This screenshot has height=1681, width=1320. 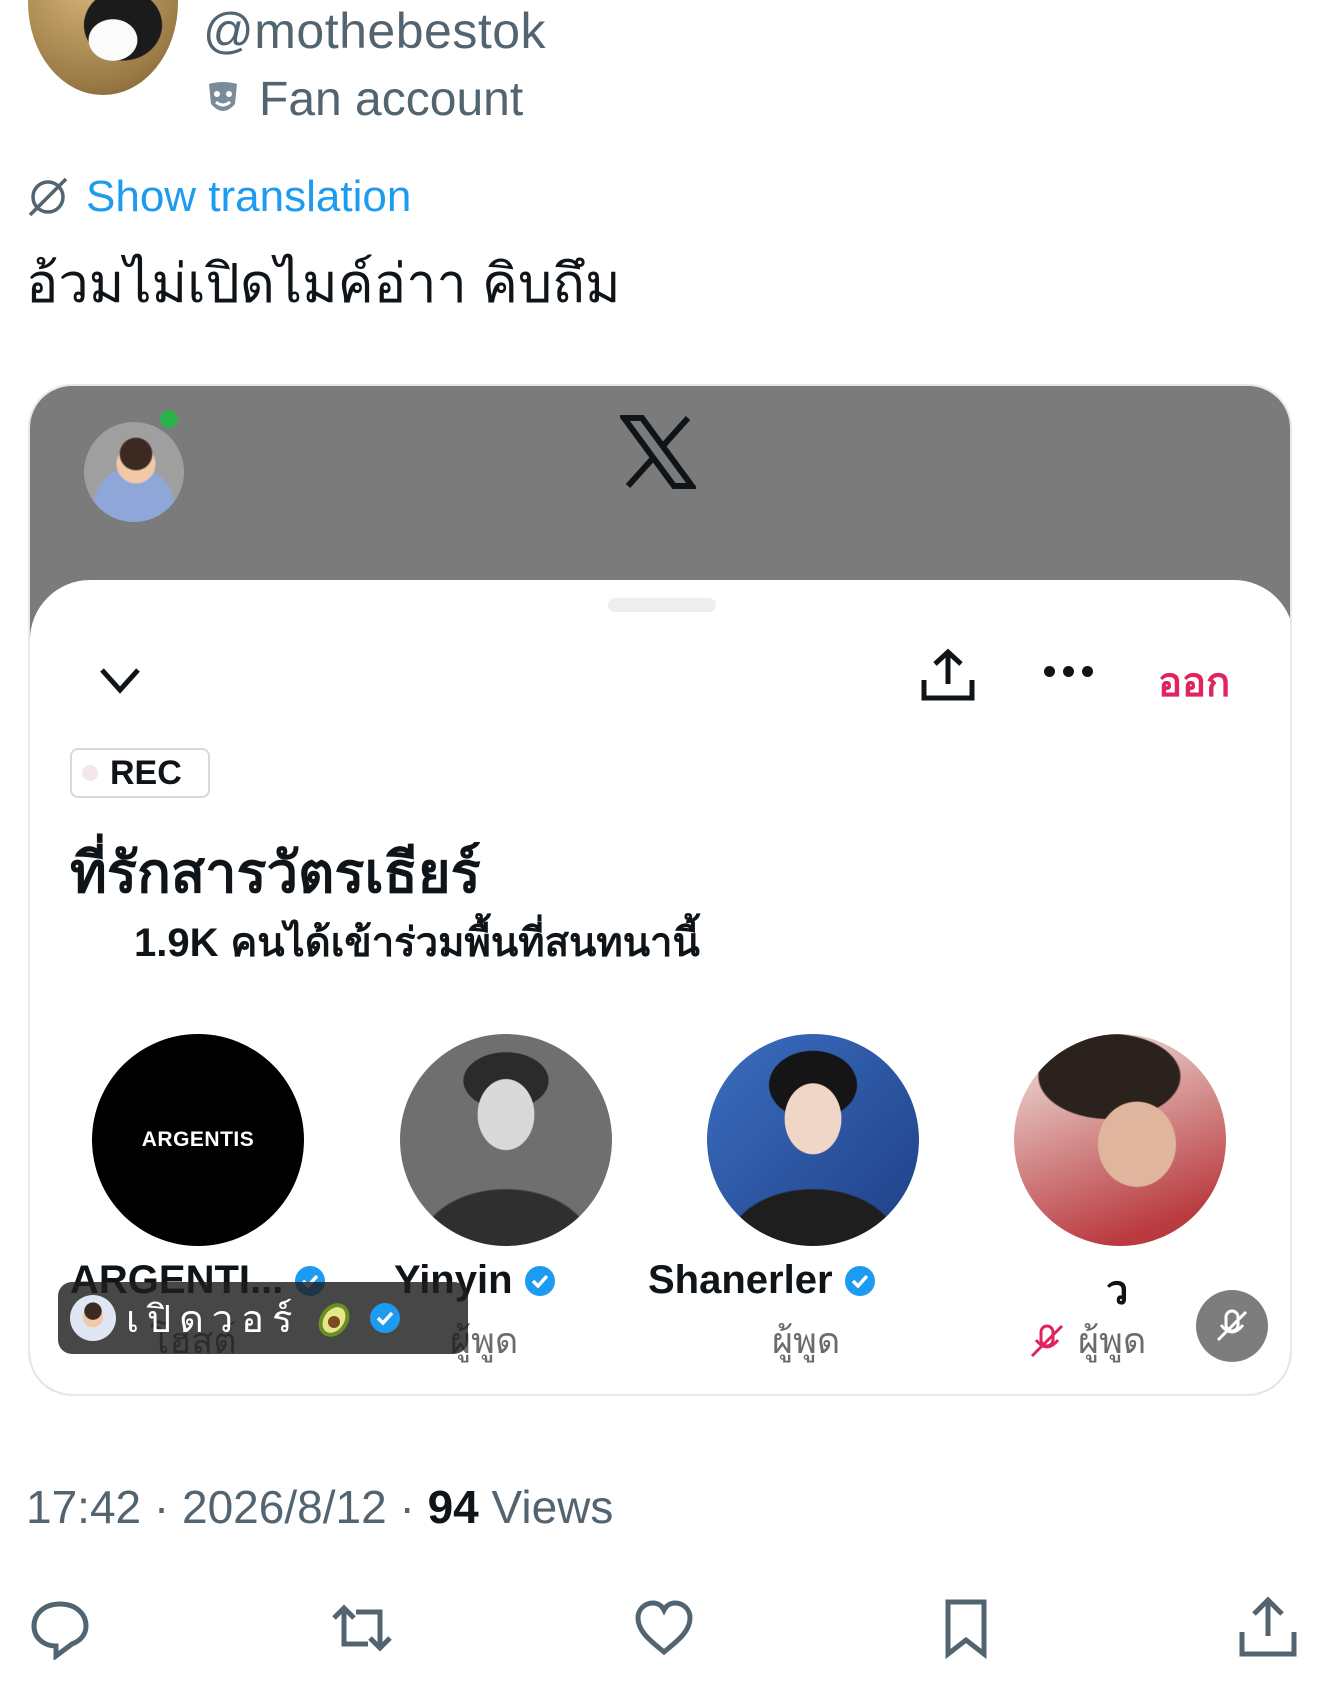 What do you see at coordinates (966, 1628) in the screenshot?
I see `bookmark-icon` at bounding box center [966, 1628].